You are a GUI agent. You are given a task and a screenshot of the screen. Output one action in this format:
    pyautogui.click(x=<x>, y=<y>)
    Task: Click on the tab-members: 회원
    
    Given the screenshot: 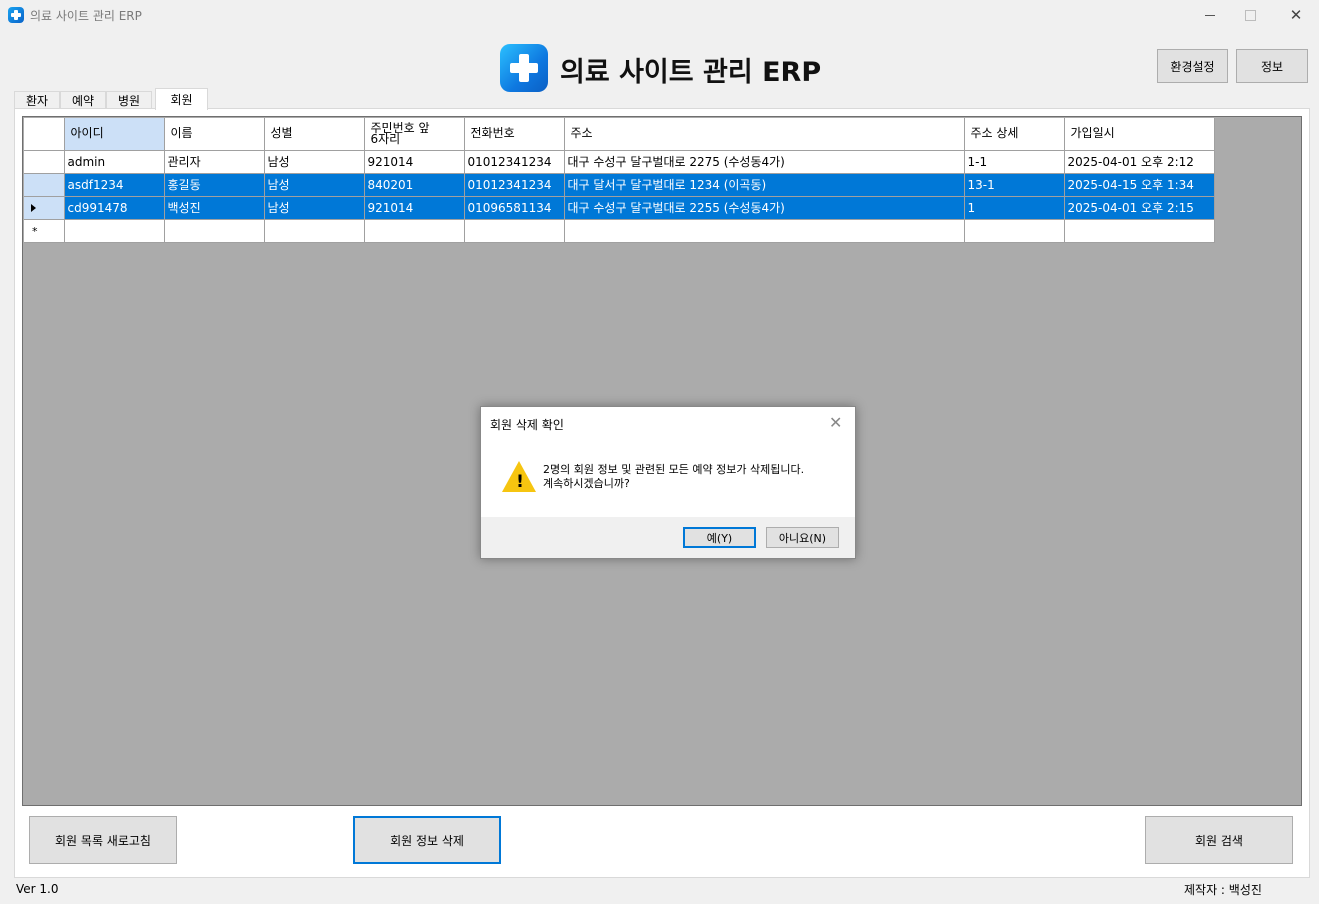 What is the action you would take?
    pyautogui.click(x=181, y=99)
    